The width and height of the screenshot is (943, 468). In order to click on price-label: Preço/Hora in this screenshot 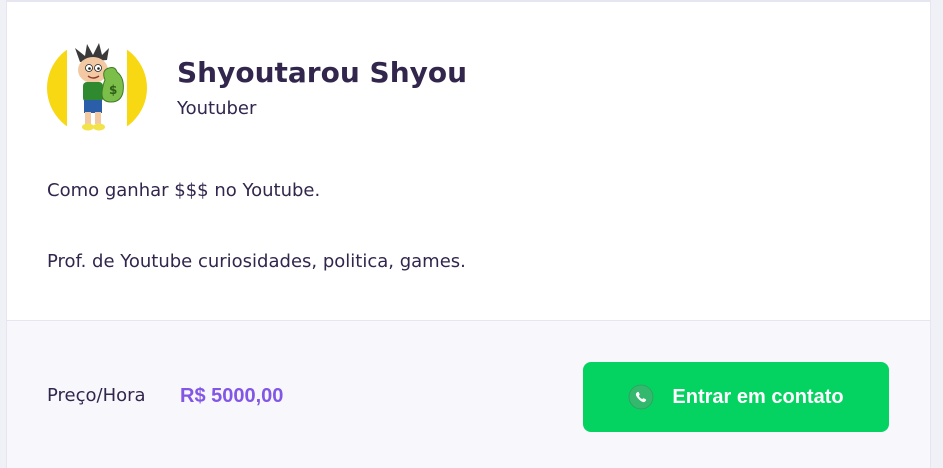, I will do `click(96, 395)`.